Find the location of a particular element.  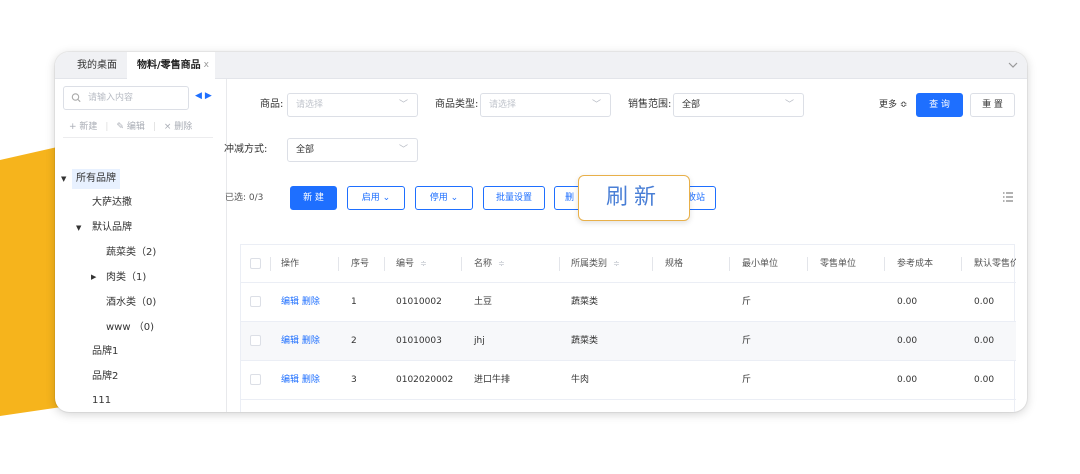

sidebar-actions: + 新建 | ✎ 编辑 | × 删除 is located at coordinates (134, 125).